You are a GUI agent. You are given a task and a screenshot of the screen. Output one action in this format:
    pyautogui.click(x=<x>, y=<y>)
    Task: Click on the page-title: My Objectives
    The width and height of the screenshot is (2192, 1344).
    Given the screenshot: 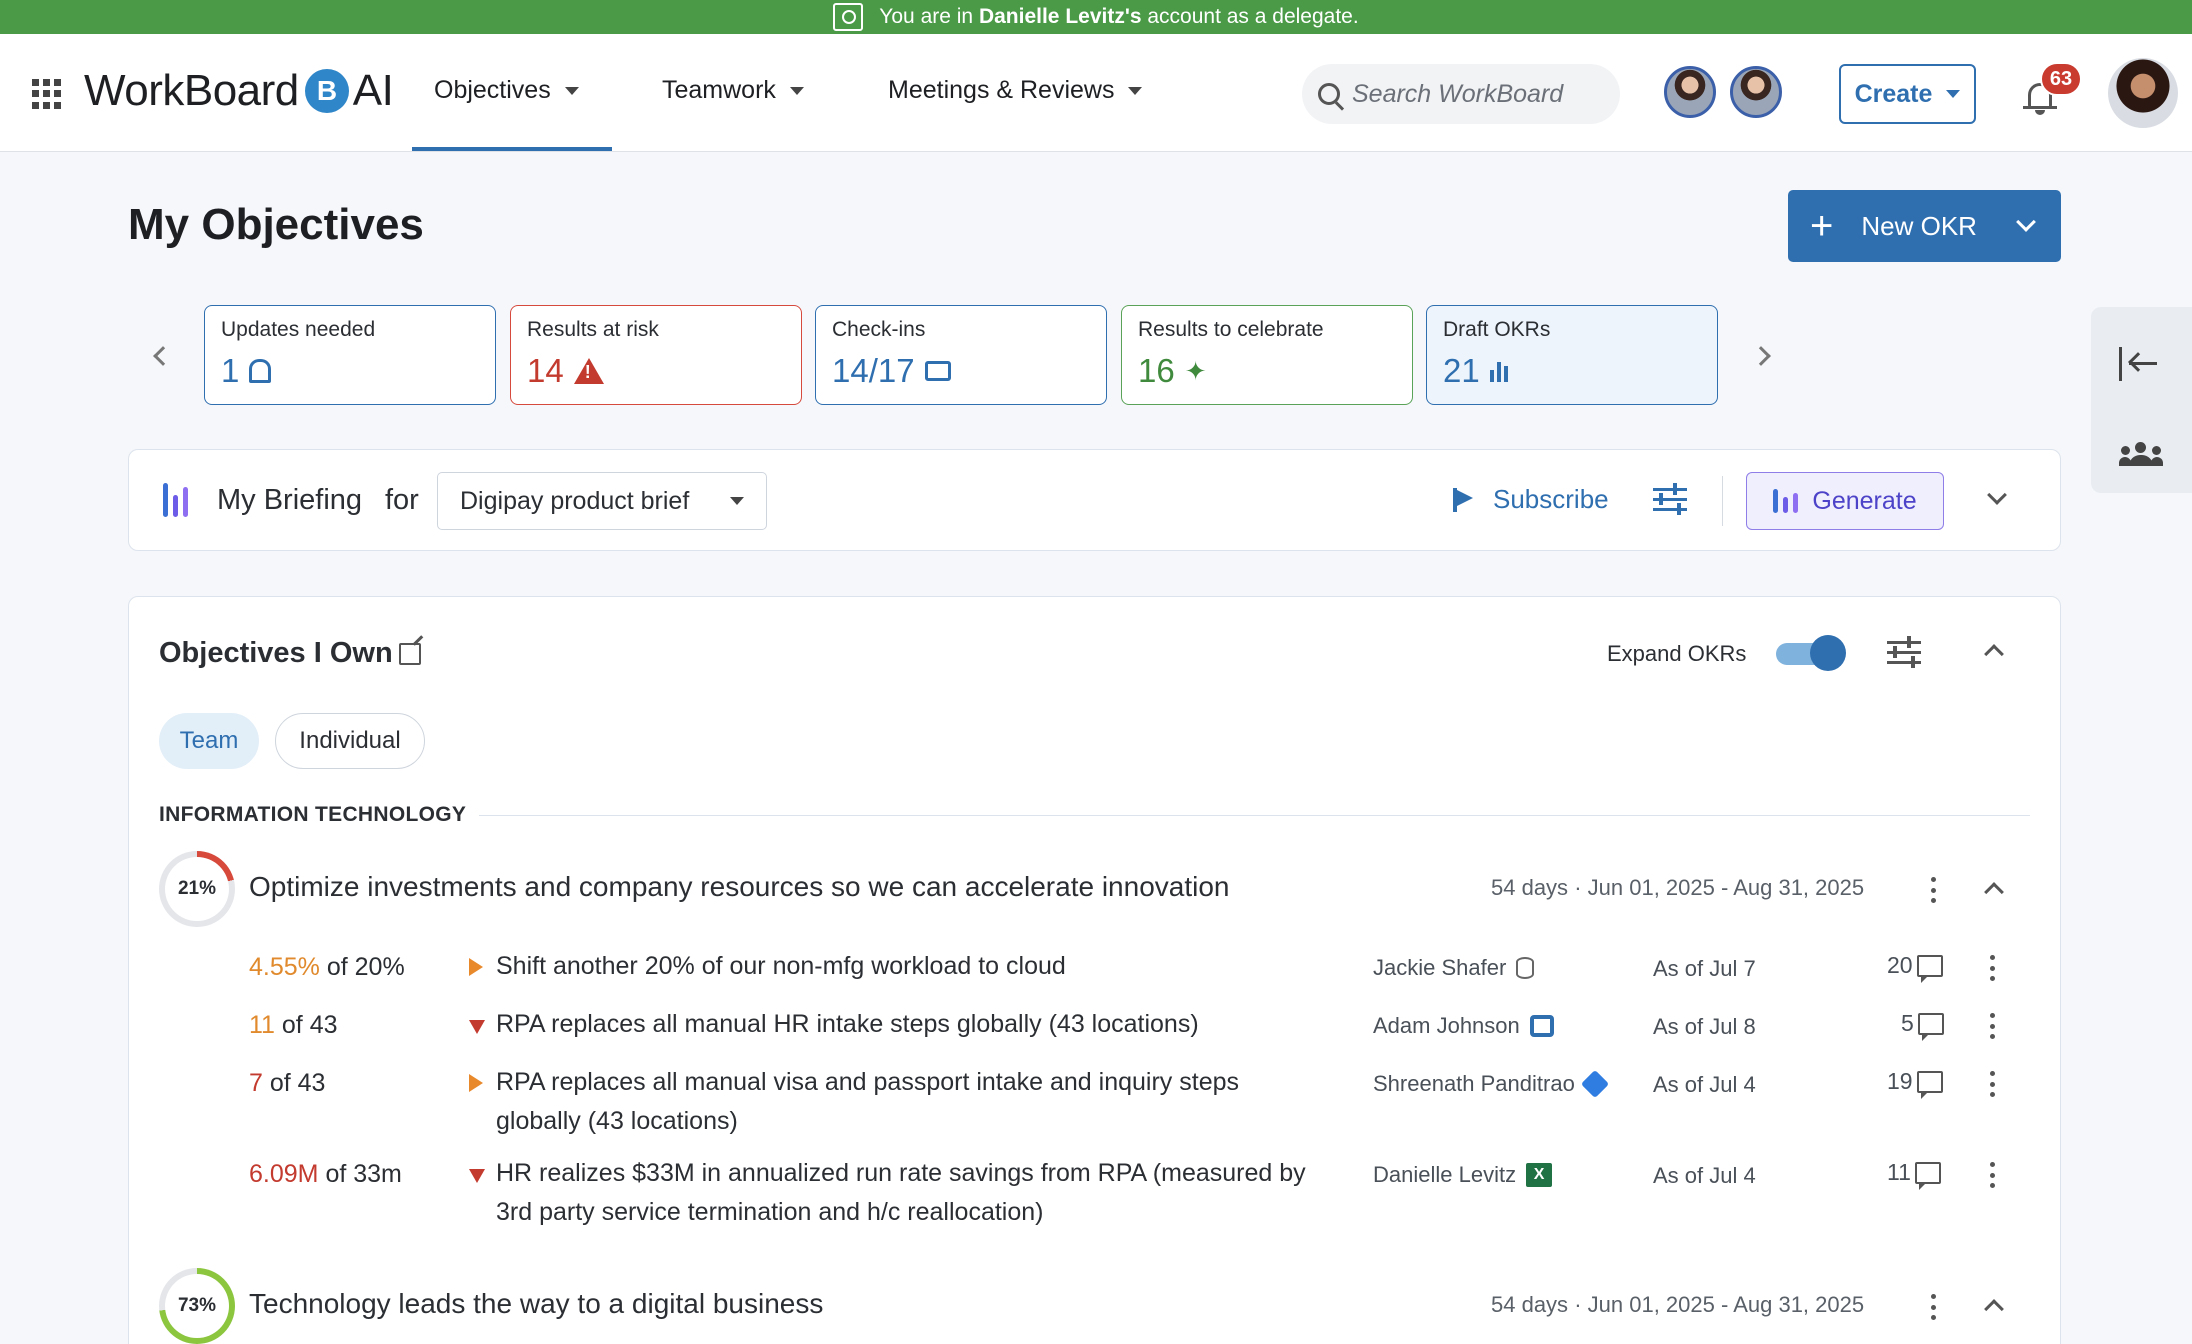 What is the action you would take?
    pyautogui.click(x=276, y=224)
    